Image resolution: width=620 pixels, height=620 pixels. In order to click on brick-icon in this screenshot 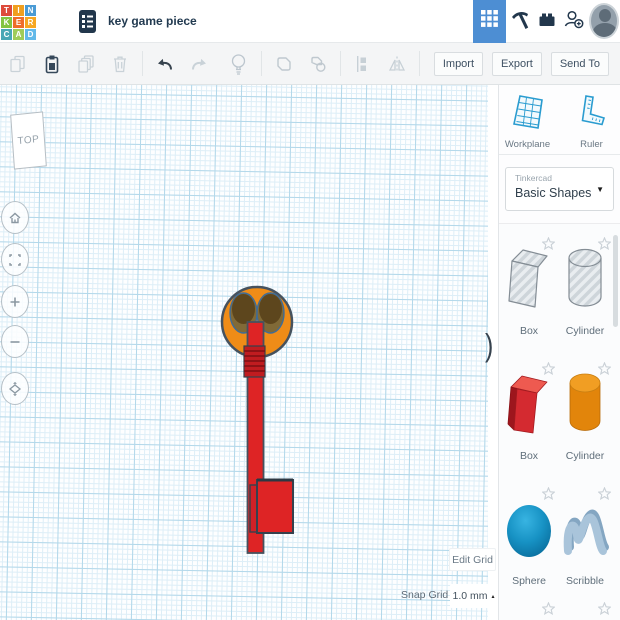, I will do `click(547, 21)`.